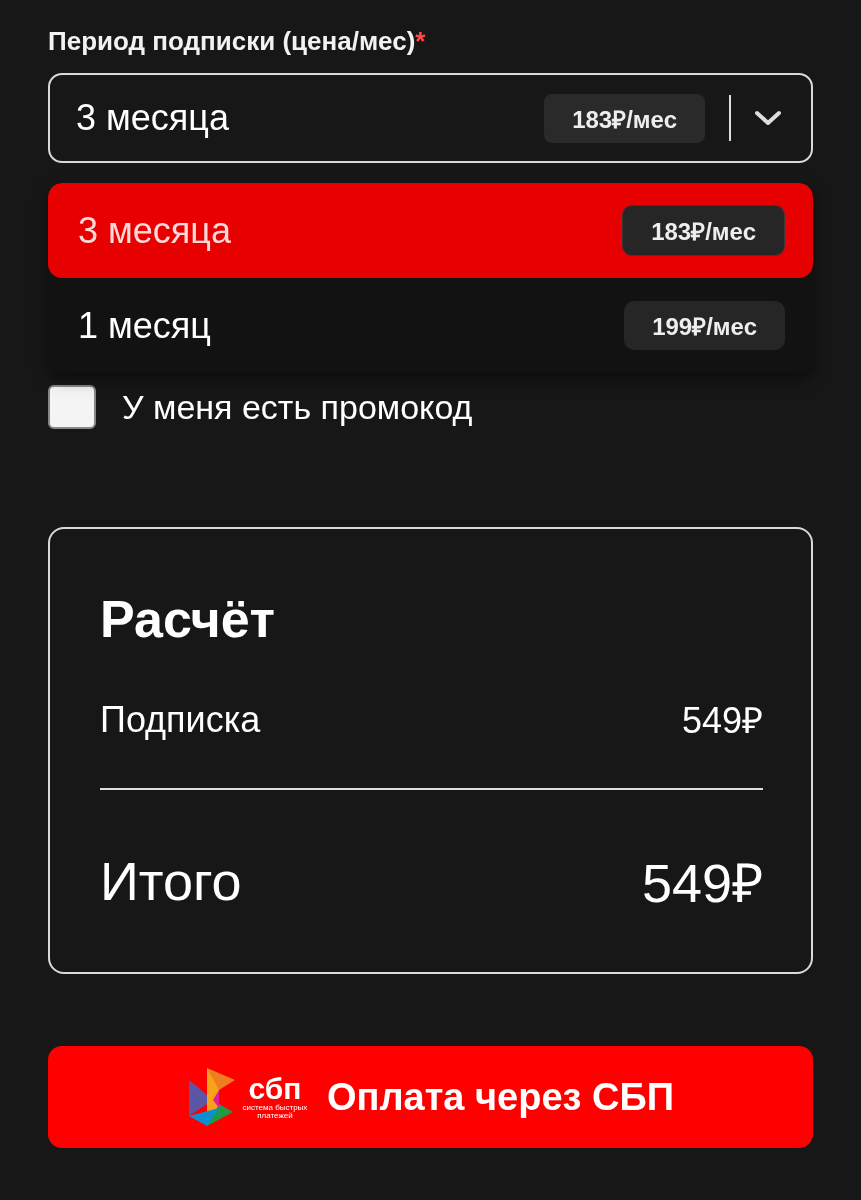 The height and width of the screenshot is (1200, 861). What do you see at coordinates (153, 118) in the screenshot?
I see `select-value: 3 месяца` at bounding box center [153, 118].